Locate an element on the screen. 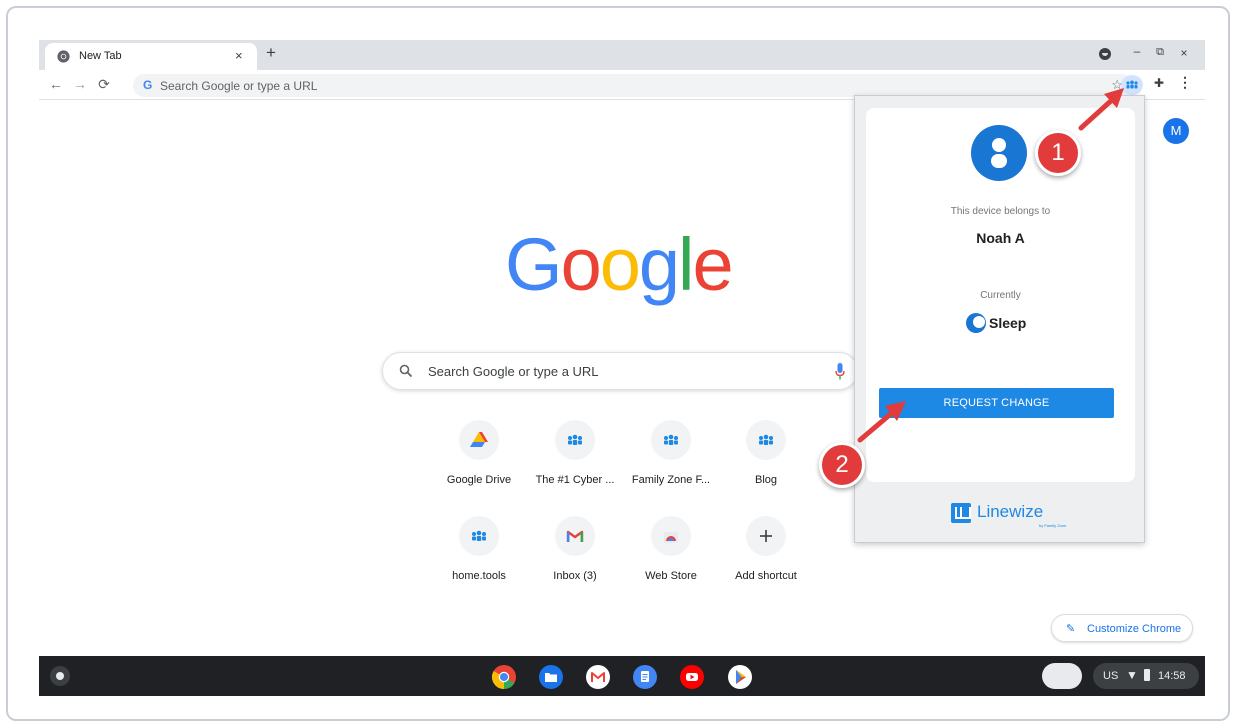  callout-2: 2 is located at coordinates (842, 465).